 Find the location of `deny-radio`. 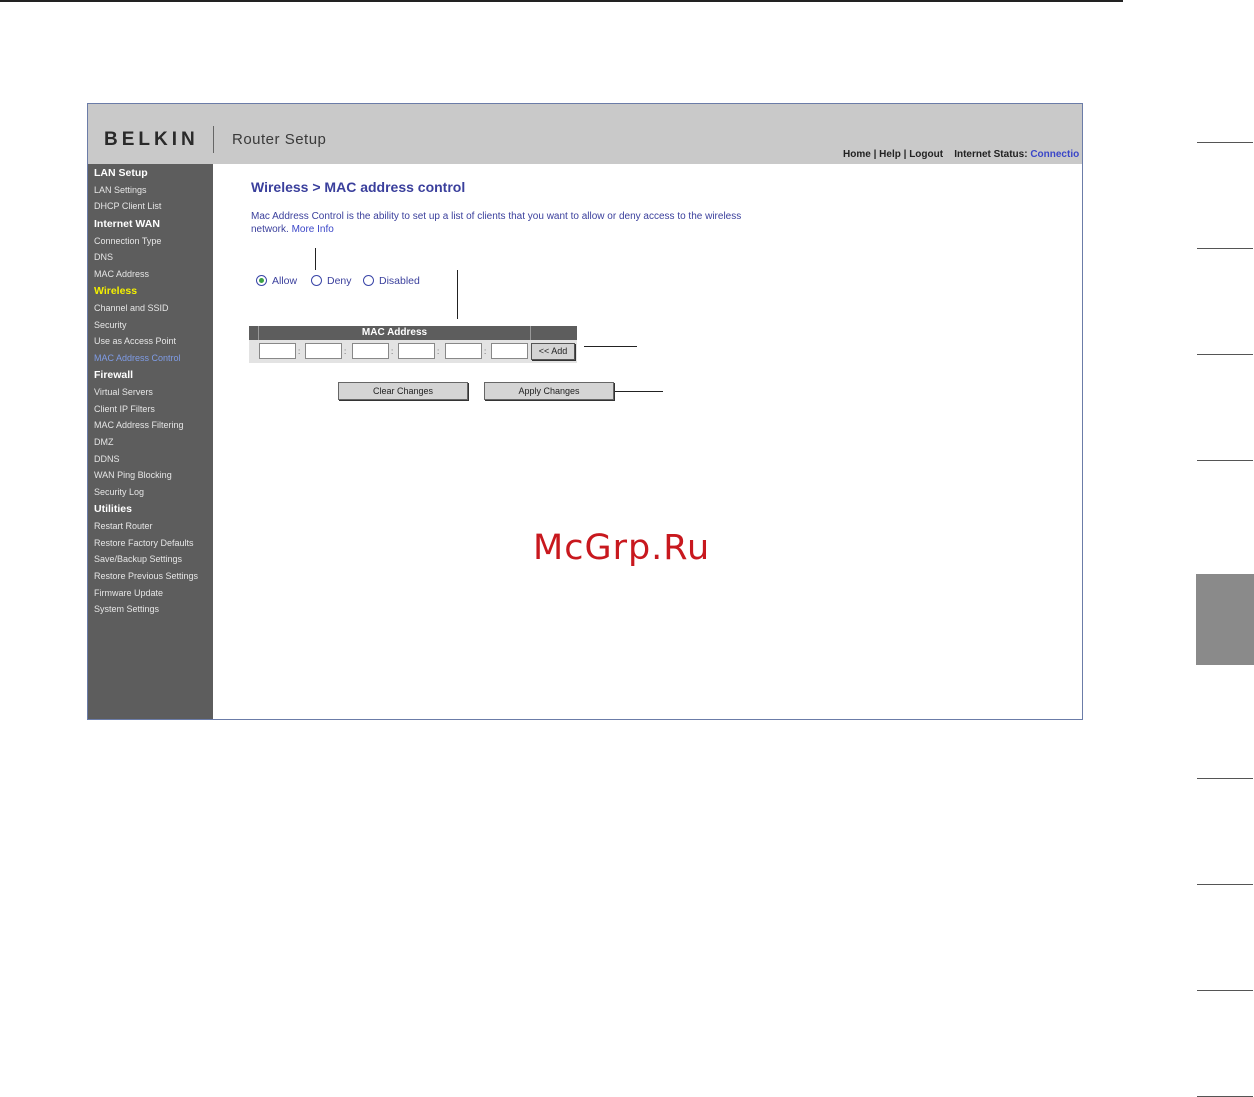

deny-radio is located at coordinates (316, 280).